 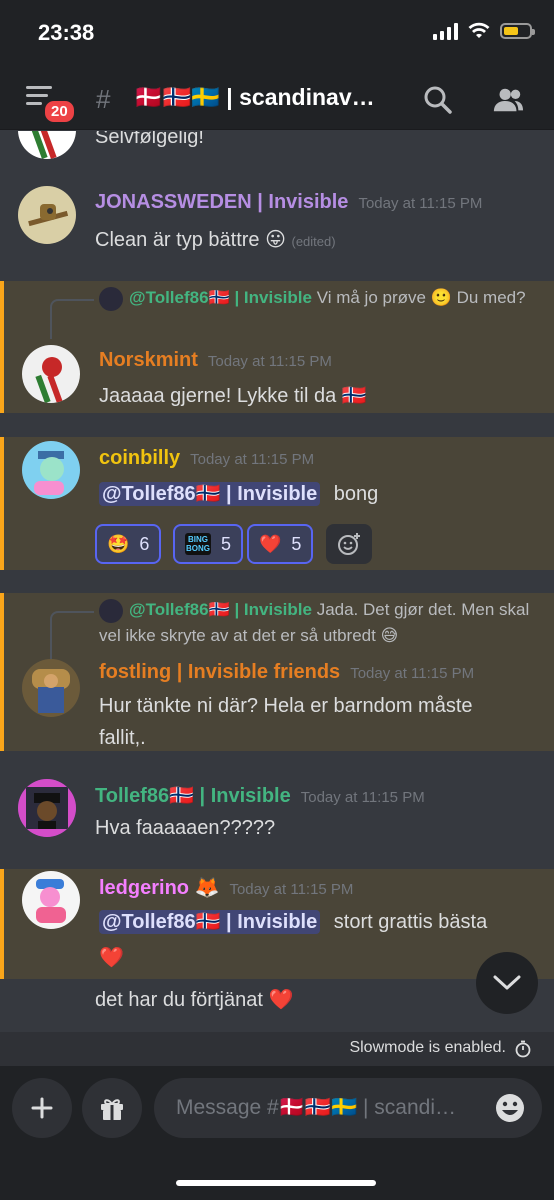 I want to click on reaction-emoji: ❤️, so click(x=270, y=543).